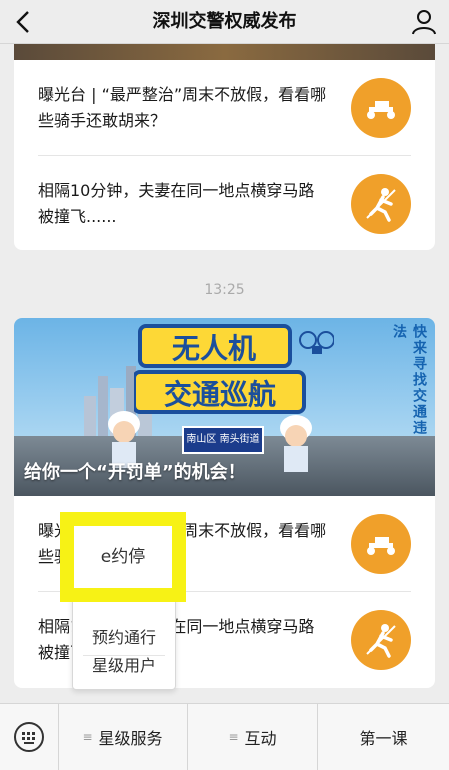  Describe the element at coordinates (214, 348) in the screenshot. I see `svg-text: 无人机` at that location.